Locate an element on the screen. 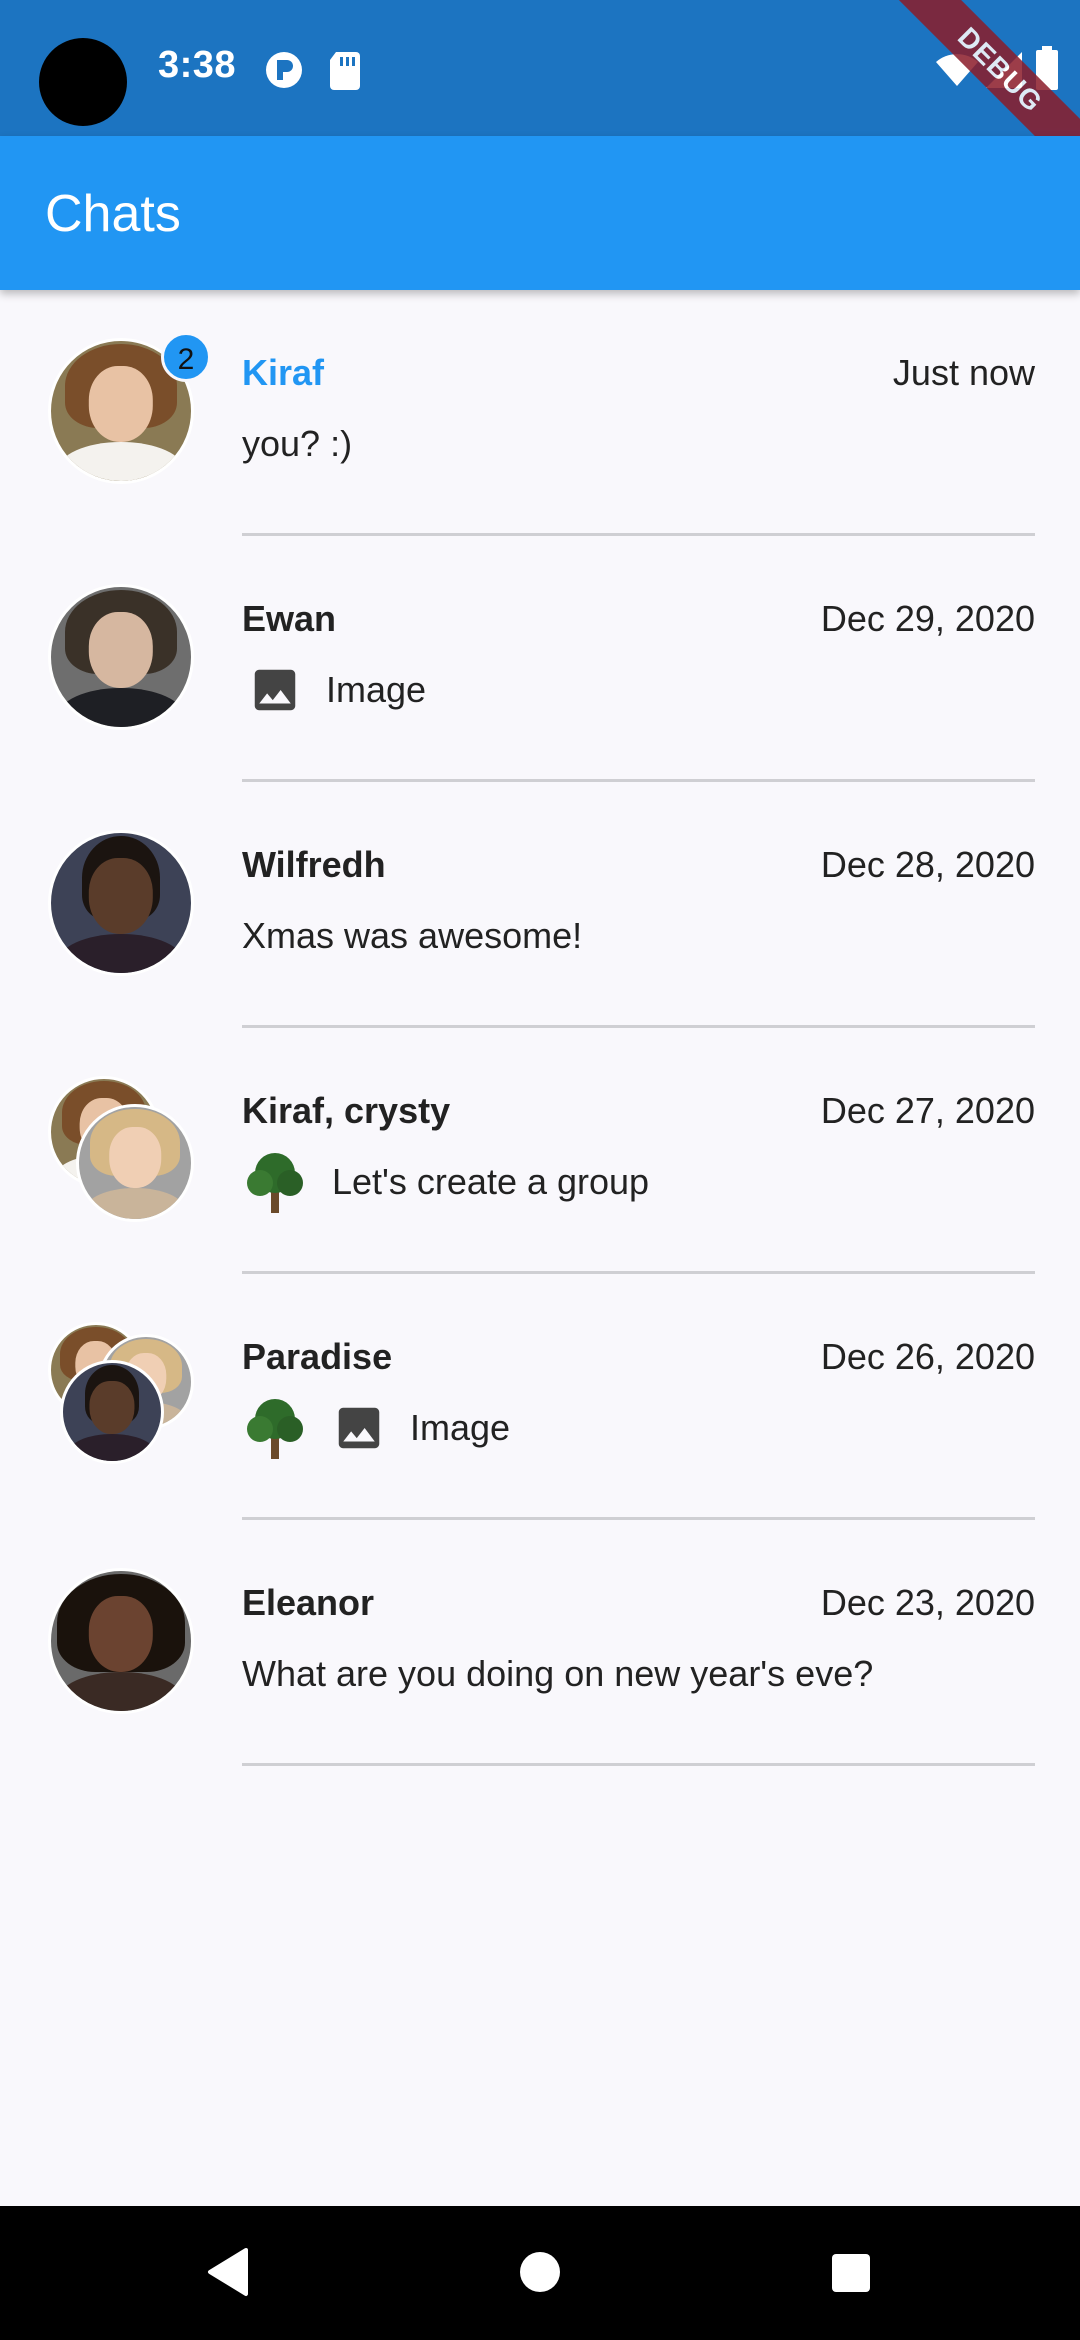  home-button is located at coordinates (540, 2272).